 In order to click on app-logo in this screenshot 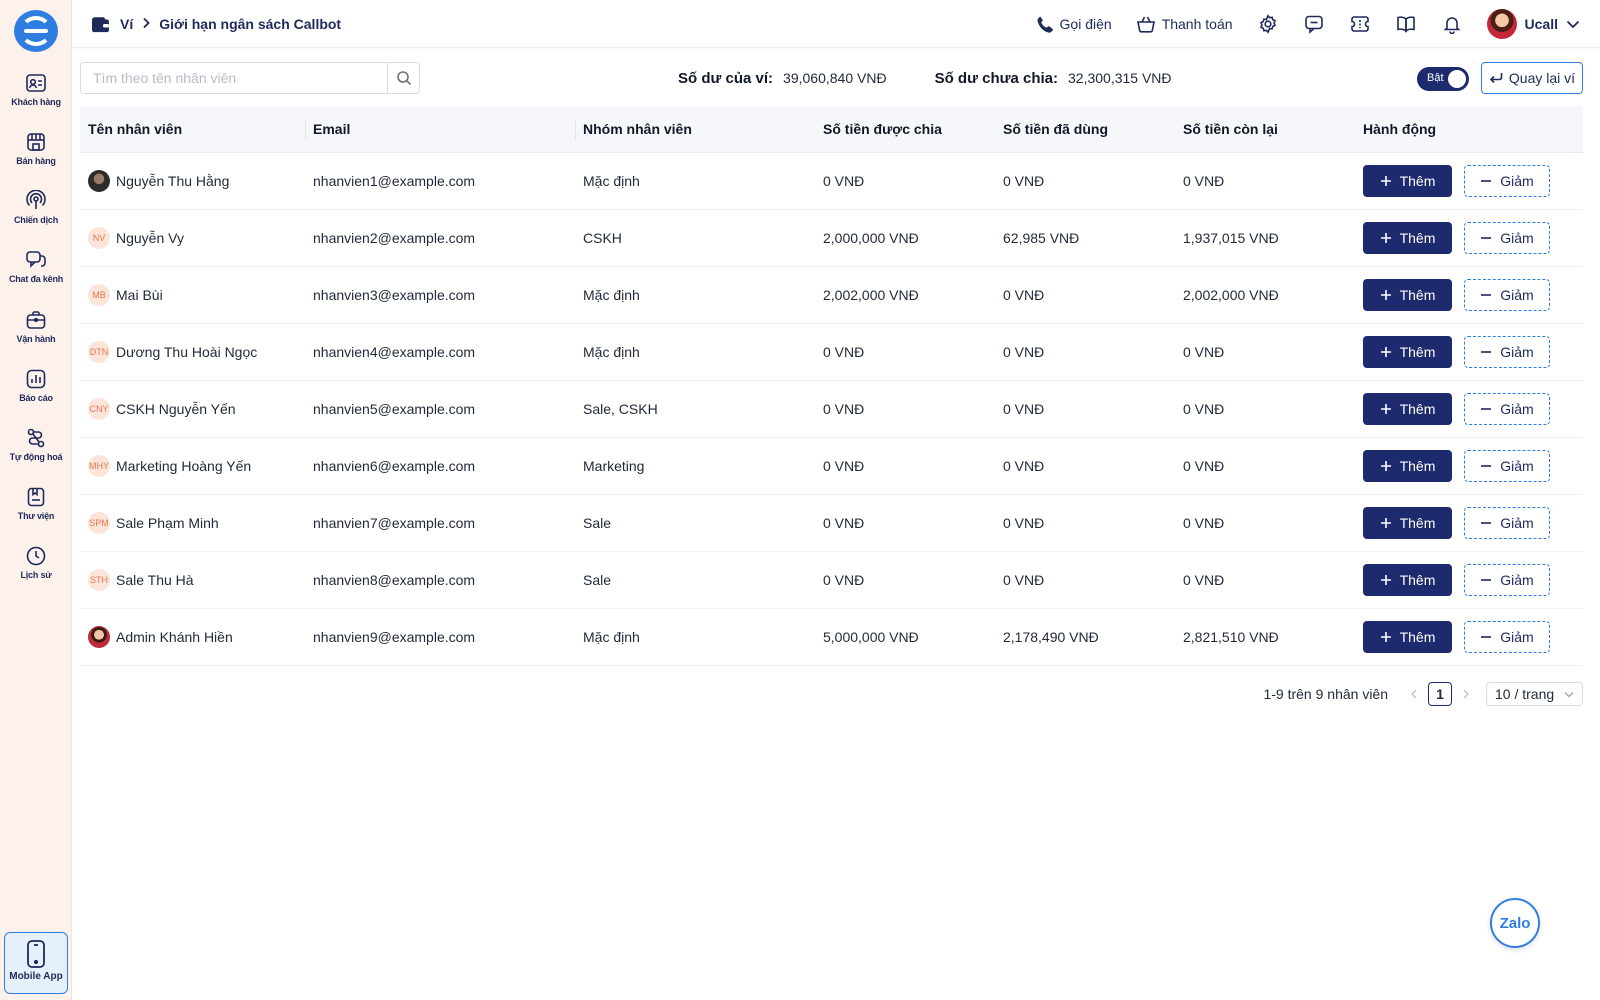, I will do `click(36, 31)`.